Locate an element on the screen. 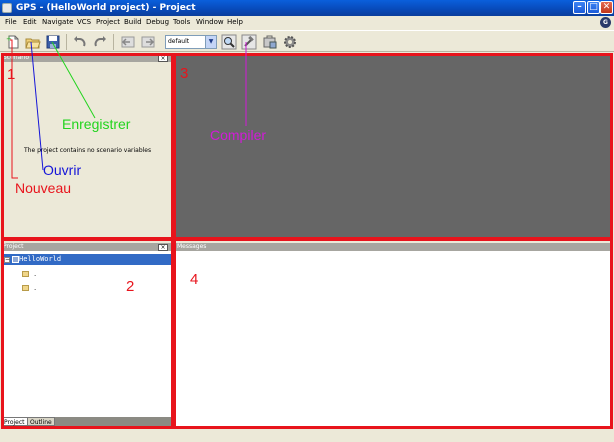 Image resolution: width=614 pixels, height=442 pixels. menu-help: Help is located at coordinates (235, 22).